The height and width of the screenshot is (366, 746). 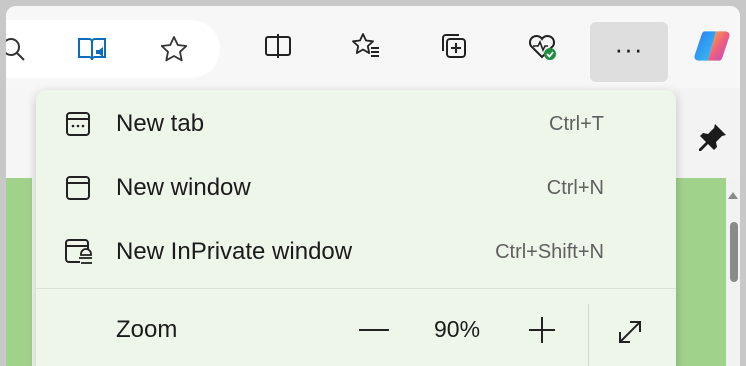 What do you see at coordinates (575, 187) in the screenshot?
I see `menu-item-shortcut: Ctrl+N` at bounding box center [575, 187].